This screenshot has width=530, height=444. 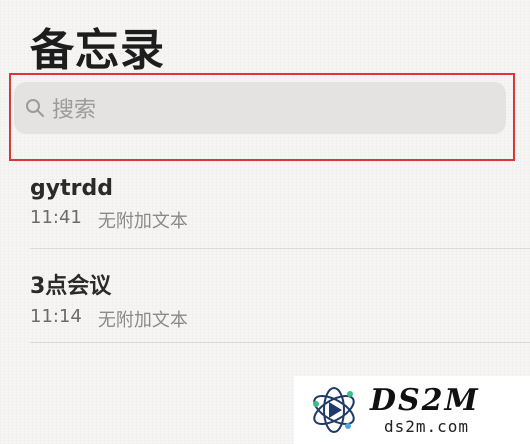 I want to click on note-meta: 11:14 无附加文本, so click(x=280, y=319).